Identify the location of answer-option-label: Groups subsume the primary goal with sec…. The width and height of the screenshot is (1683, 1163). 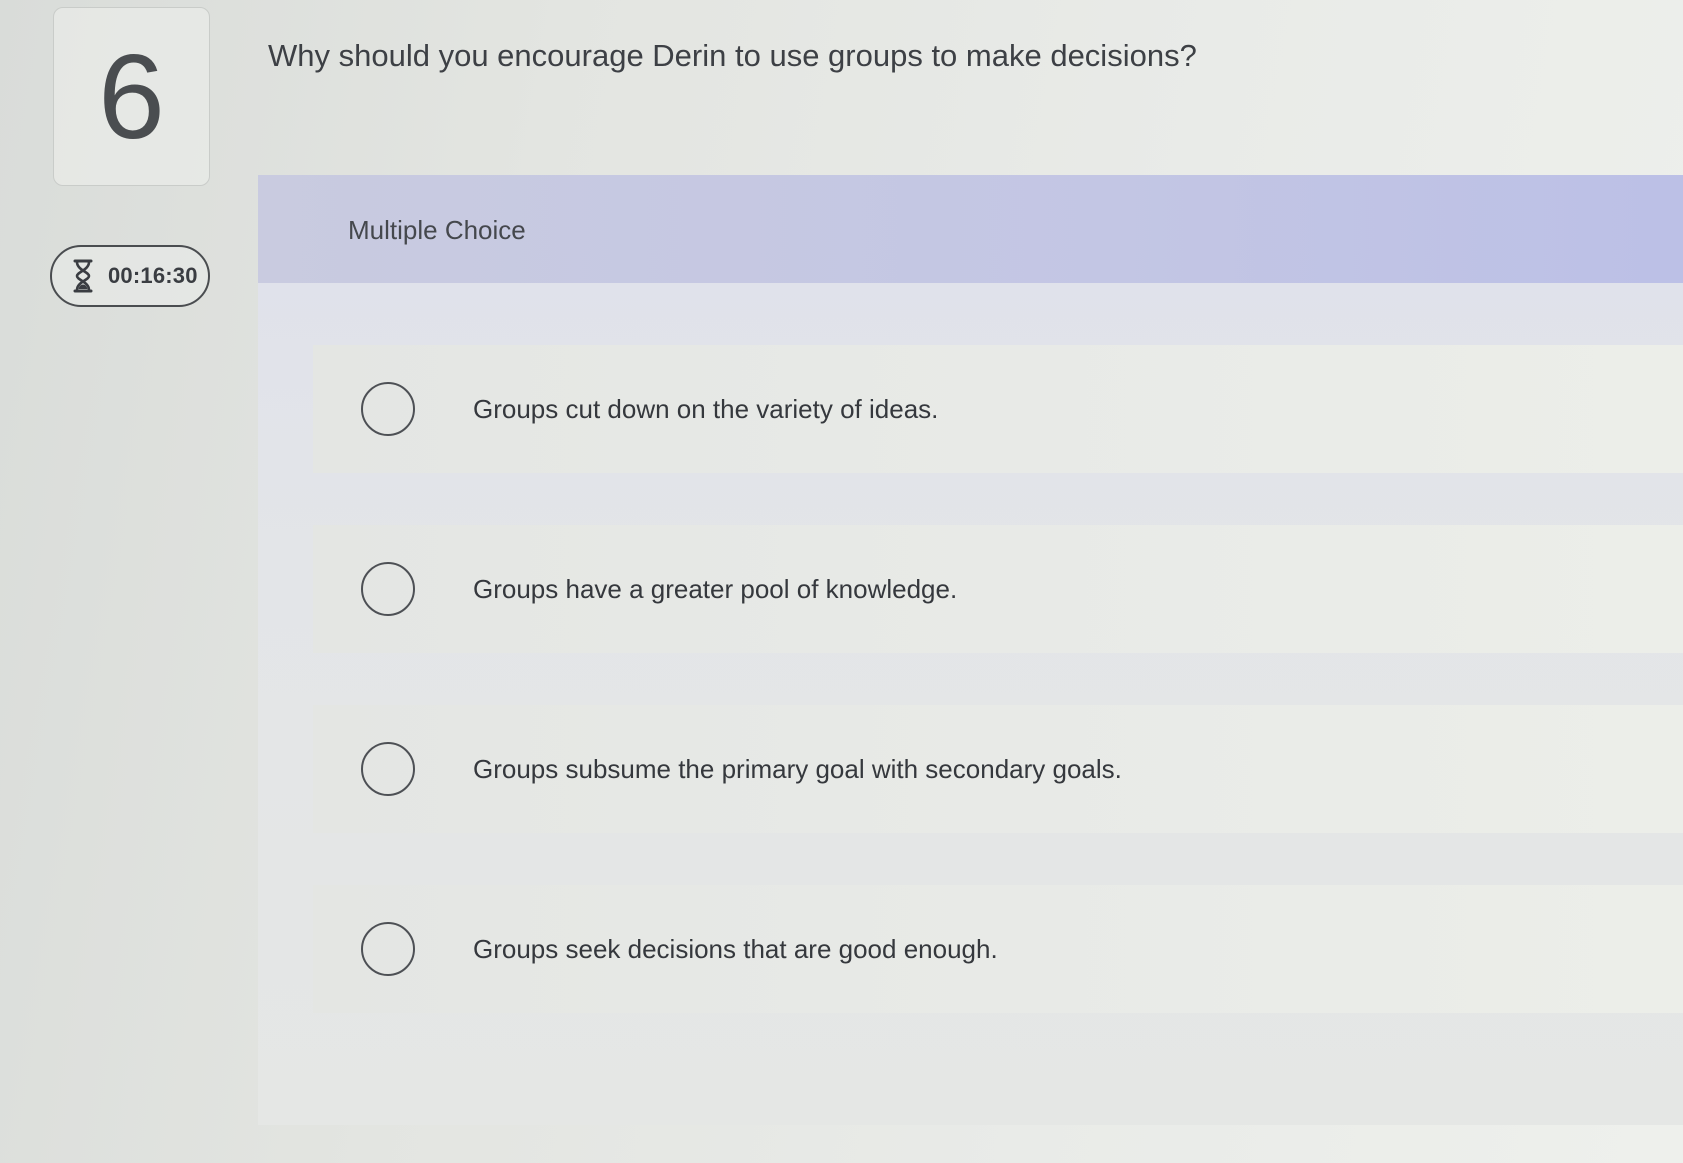
(797, 768).